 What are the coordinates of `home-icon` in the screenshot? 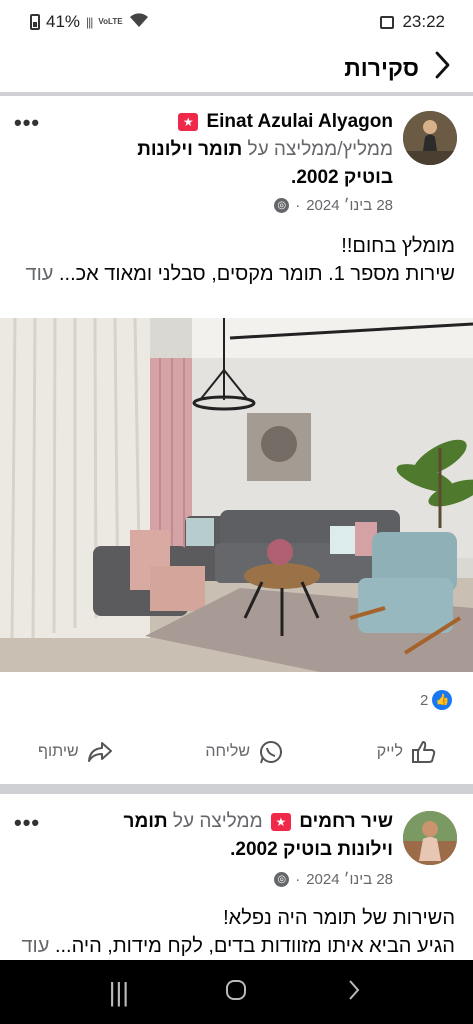 It's located at (236, 992).